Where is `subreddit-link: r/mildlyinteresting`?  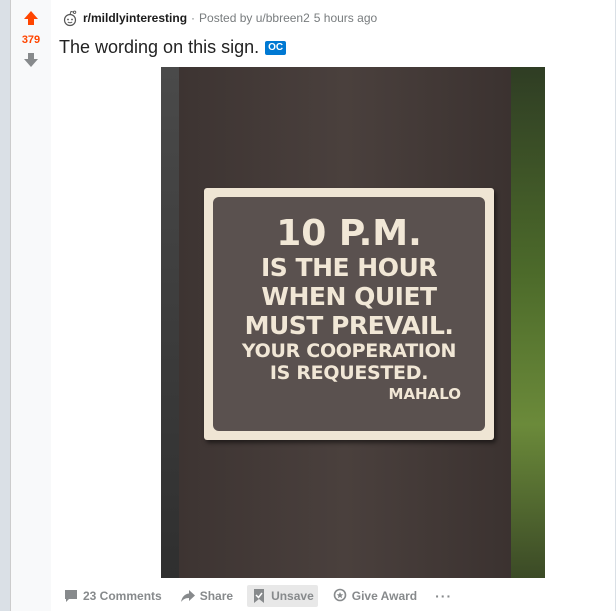 subreddit-link: r/mildlyinteresting is located at coordinates (135, 18).